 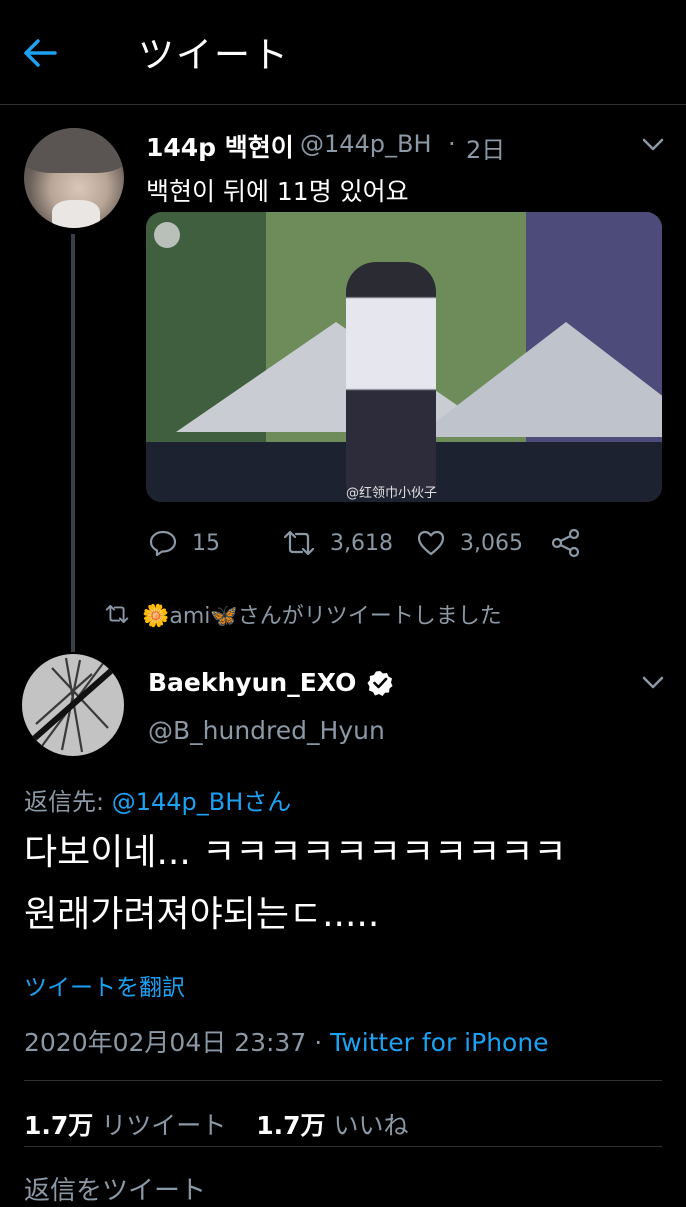 What do you see at coordinates (165, 1042) in the screenshot?
I see `tweet-timestamp: 2020年02月04日 23:37` at bounding box center [165, 1042].